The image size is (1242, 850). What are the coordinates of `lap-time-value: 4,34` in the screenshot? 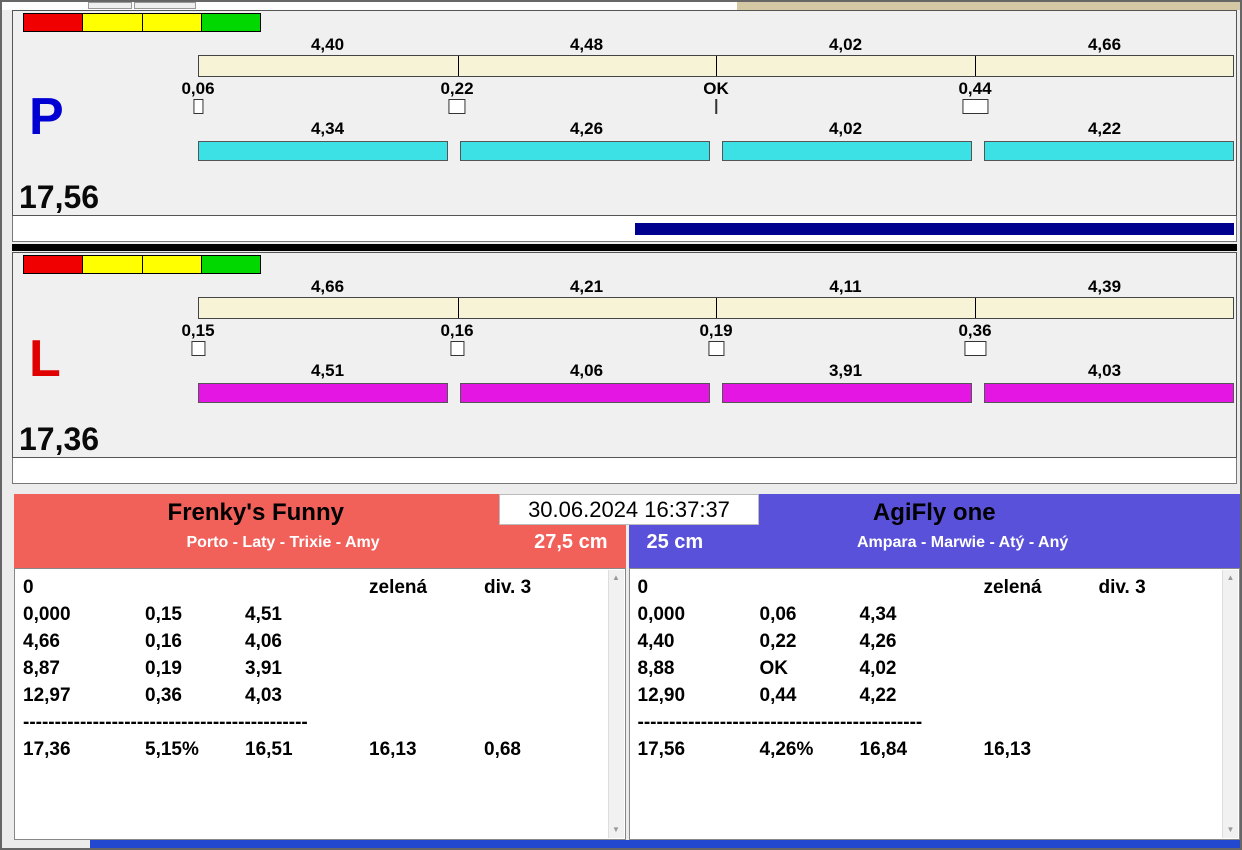 It's located at (327, 128).